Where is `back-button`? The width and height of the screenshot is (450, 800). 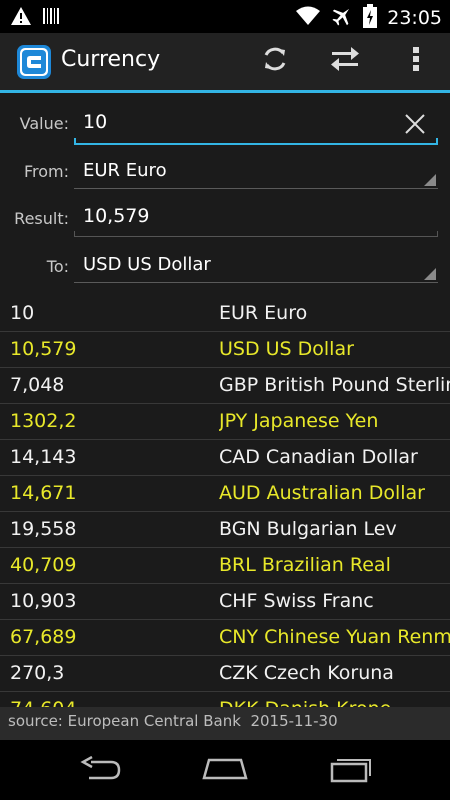
back-button is located at coordinates (100, 771).